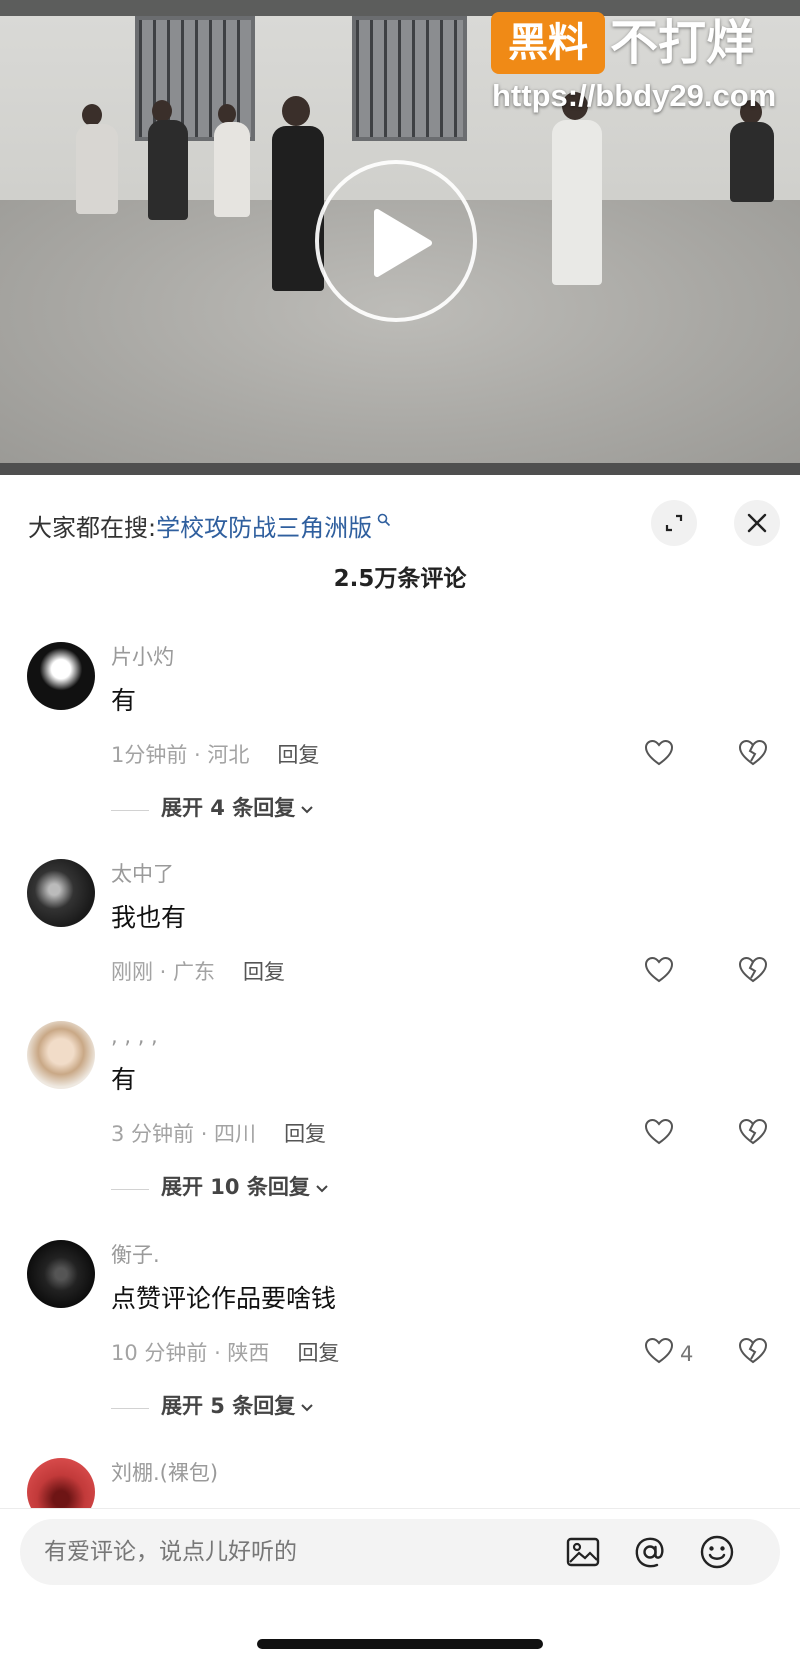 The image size is (800, 1662). What do you see at coordinates (381, 522) in the screenshot?
I see `magnifier-icon` at bounding box center [381, 522].